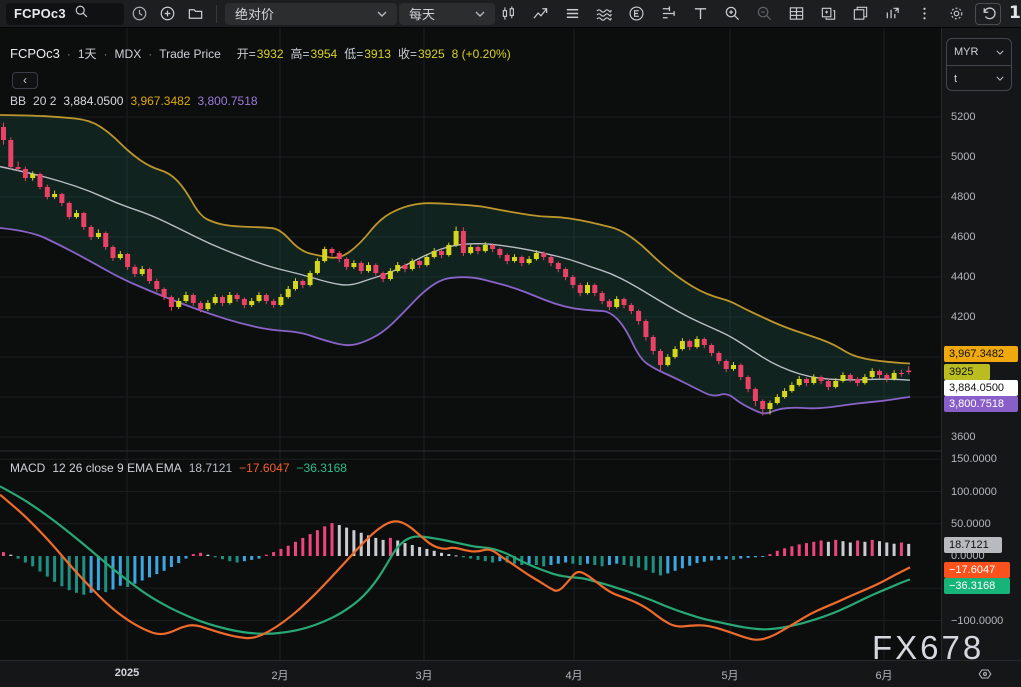 The image size is (1021, 687). Describe the element at coordinates (481, 53) in the screenshot. I see `change-value: 8 (+0.20%)` at that location.